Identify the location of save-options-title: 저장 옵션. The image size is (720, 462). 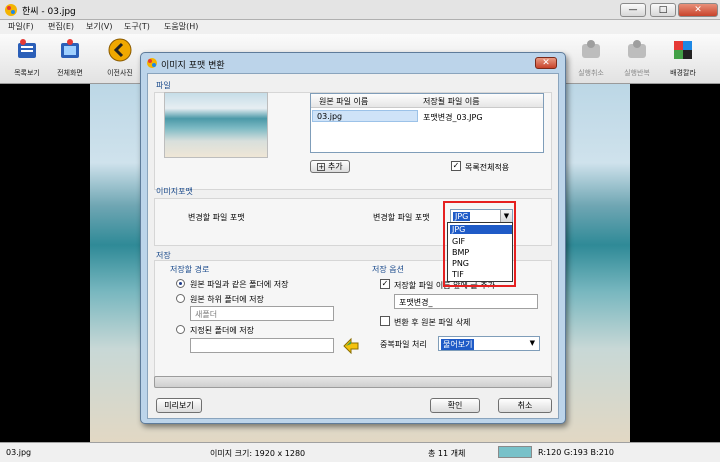
(388, 269).